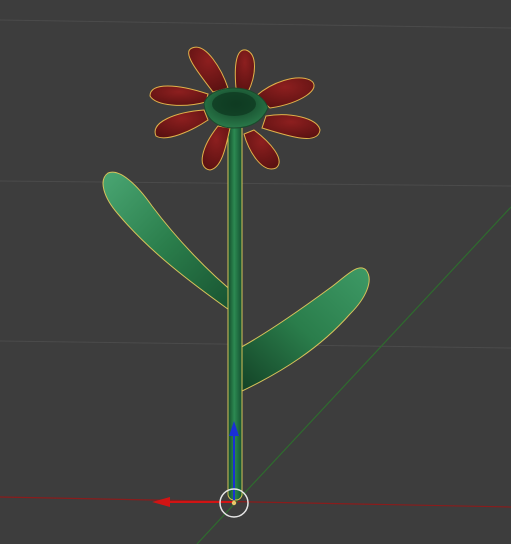 Image resolution: width=511 pixels, height=544 pixels. I want to click on x-axis-arrowhead-icon, so click(161, 502).